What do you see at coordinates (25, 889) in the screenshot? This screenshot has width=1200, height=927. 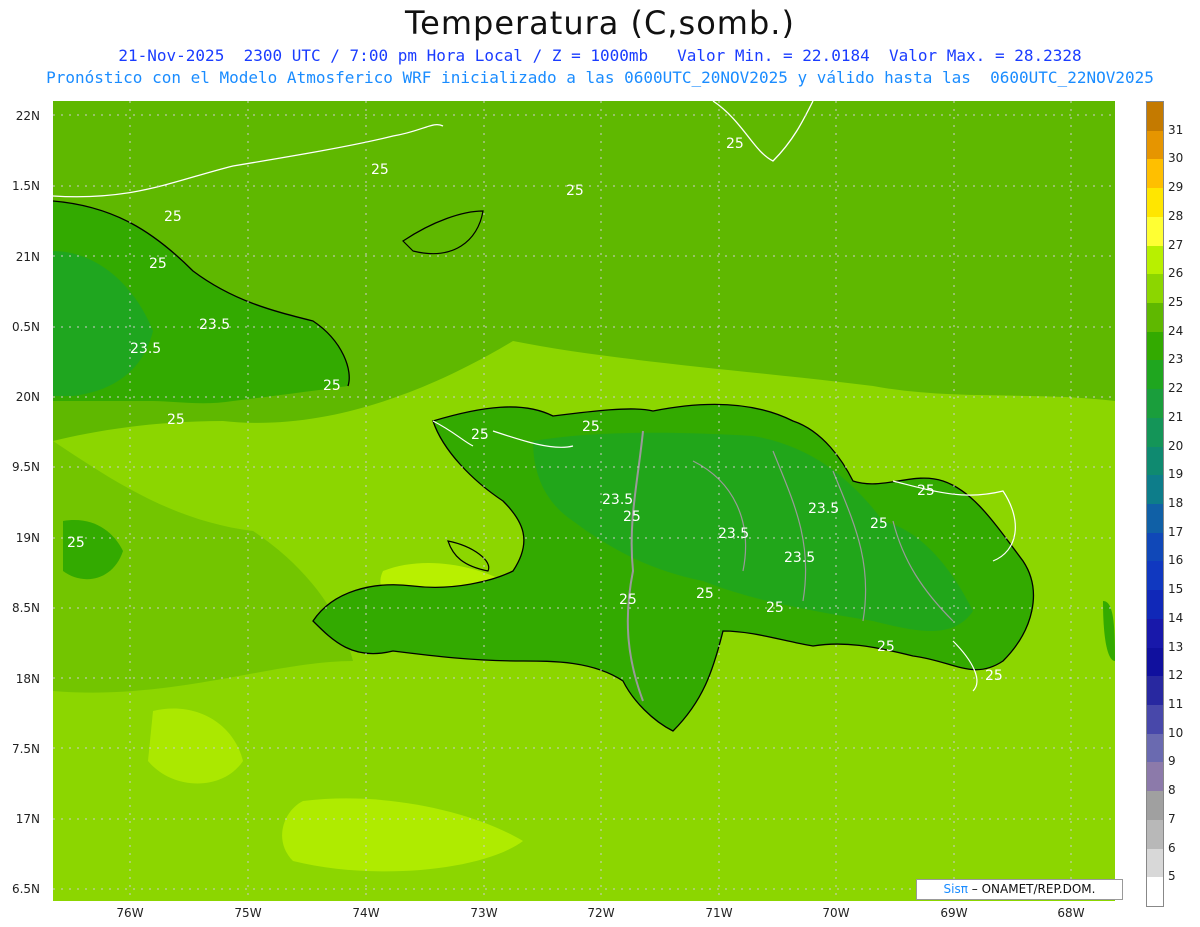 I see `lat-label: 6.5N` at bounding box center [25, 889].